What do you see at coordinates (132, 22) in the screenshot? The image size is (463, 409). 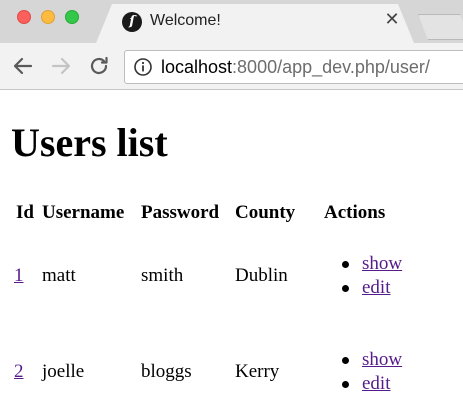 I see `symfony-favicon-icon: ſ` at bounding box center [132, 22].